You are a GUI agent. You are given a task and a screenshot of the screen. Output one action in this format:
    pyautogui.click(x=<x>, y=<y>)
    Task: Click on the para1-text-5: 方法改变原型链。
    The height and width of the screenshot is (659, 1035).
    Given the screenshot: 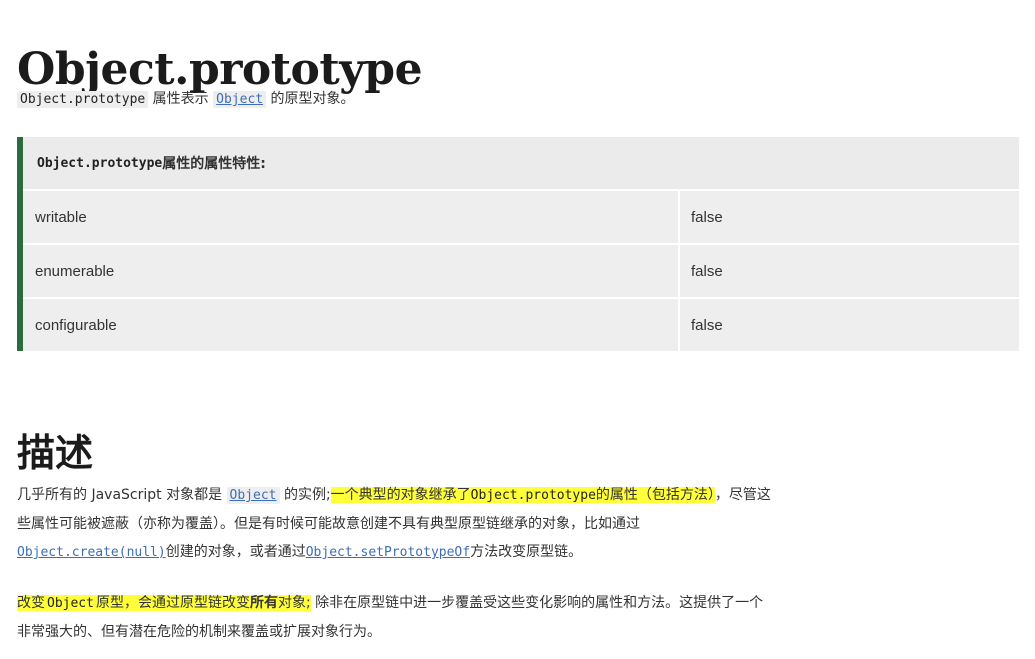 What is the action you would take?
    pyautogui.click(x=526, y=552)
    